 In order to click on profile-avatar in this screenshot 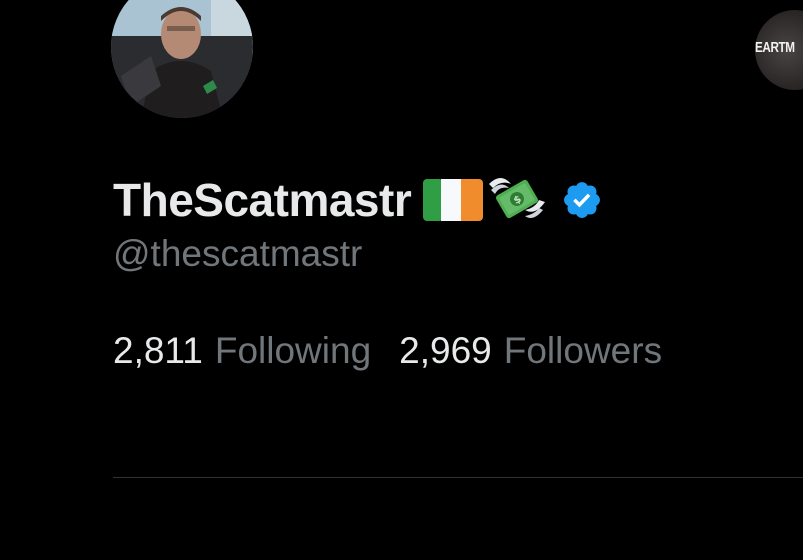, I will do `click(182, 59)`.